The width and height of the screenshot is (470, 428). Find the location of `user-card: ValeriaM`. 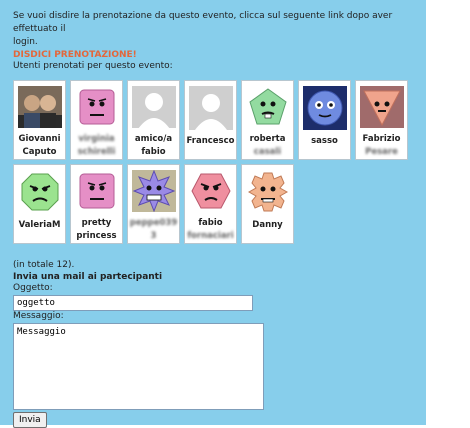

user-card: ValeriaM is located at coordinates (39, 204).